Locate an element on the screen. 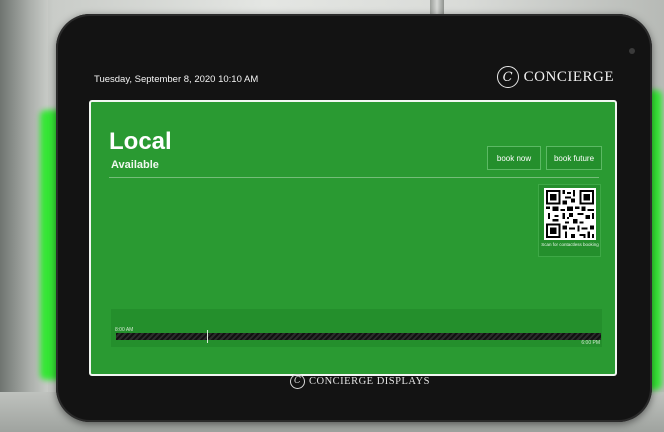  qr-code-icon is located at coordinates (570, 214).